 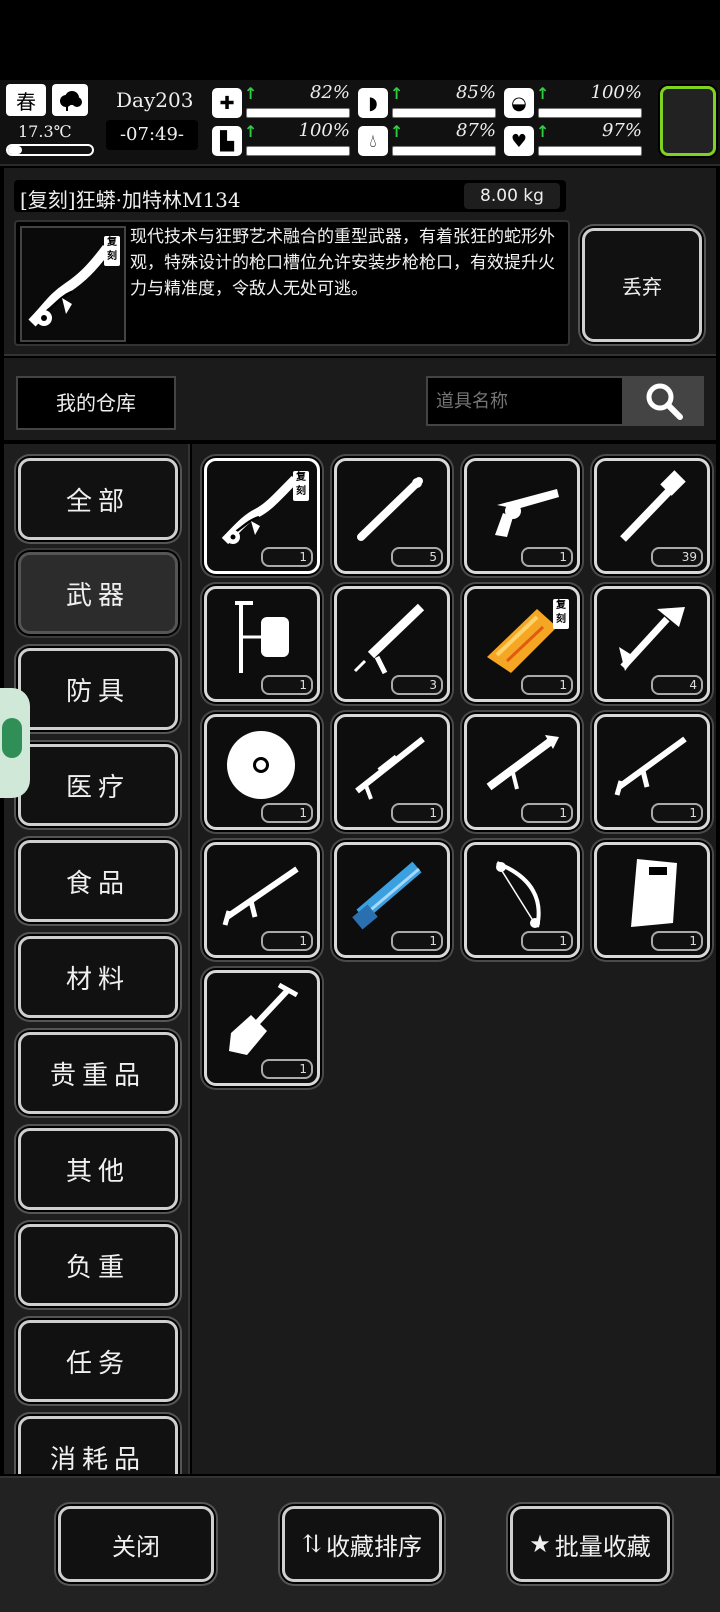 I want to click on rocket-launcher-icon, so click(x=522, y=763).